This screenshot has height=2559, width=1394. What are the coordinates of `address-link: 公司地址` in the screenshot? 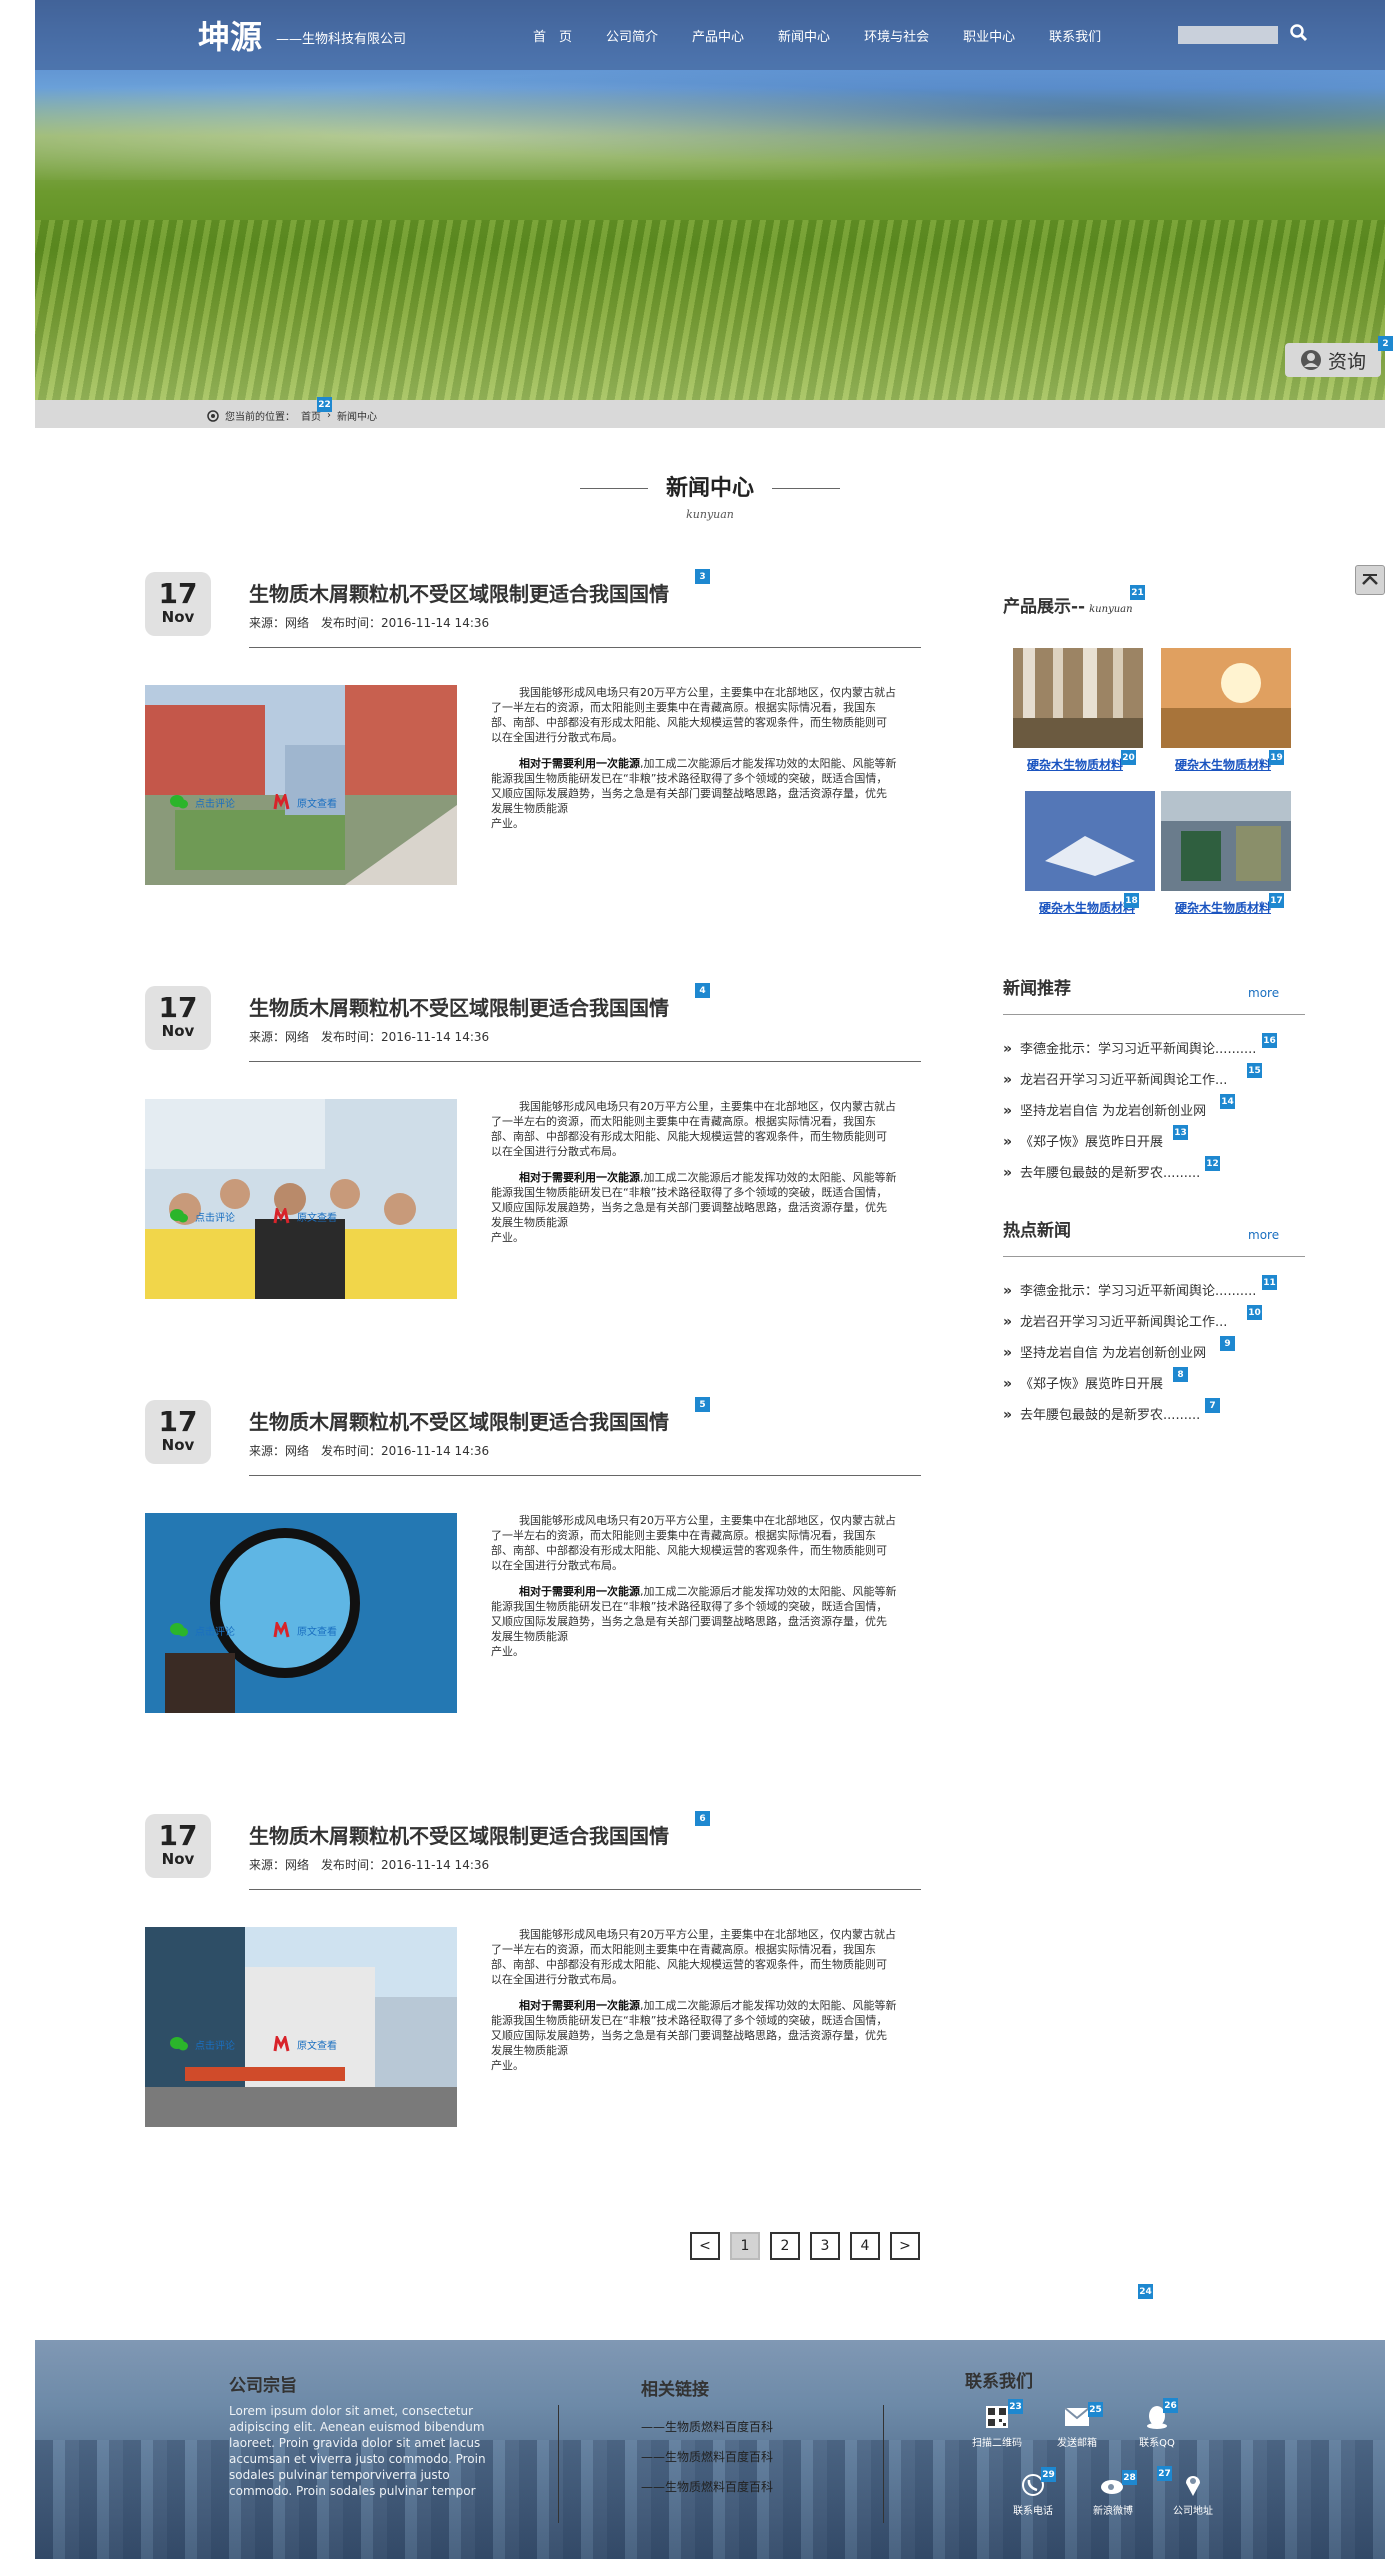 It's located at (1193, 2494).